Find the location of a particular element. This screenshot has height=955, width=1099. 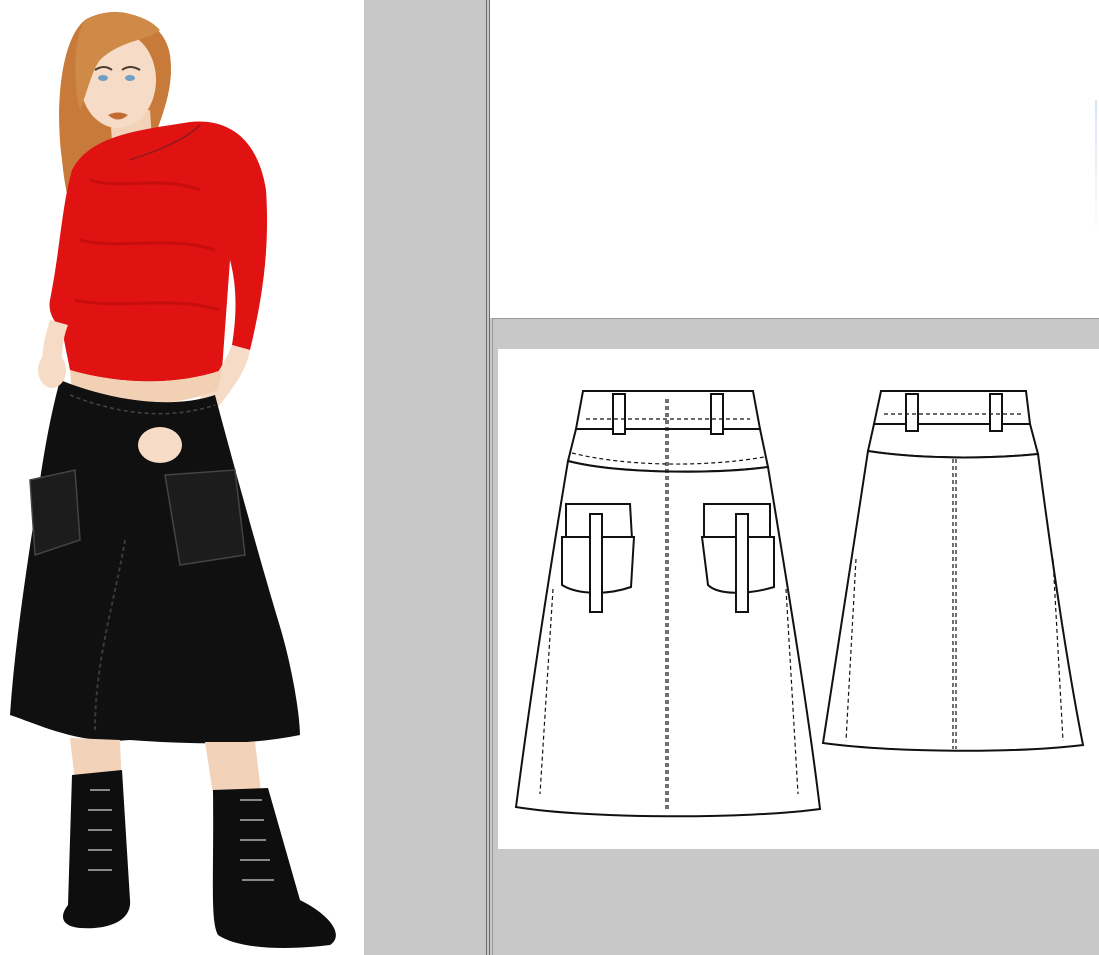

divider-line is located at coordinates (486, 477).